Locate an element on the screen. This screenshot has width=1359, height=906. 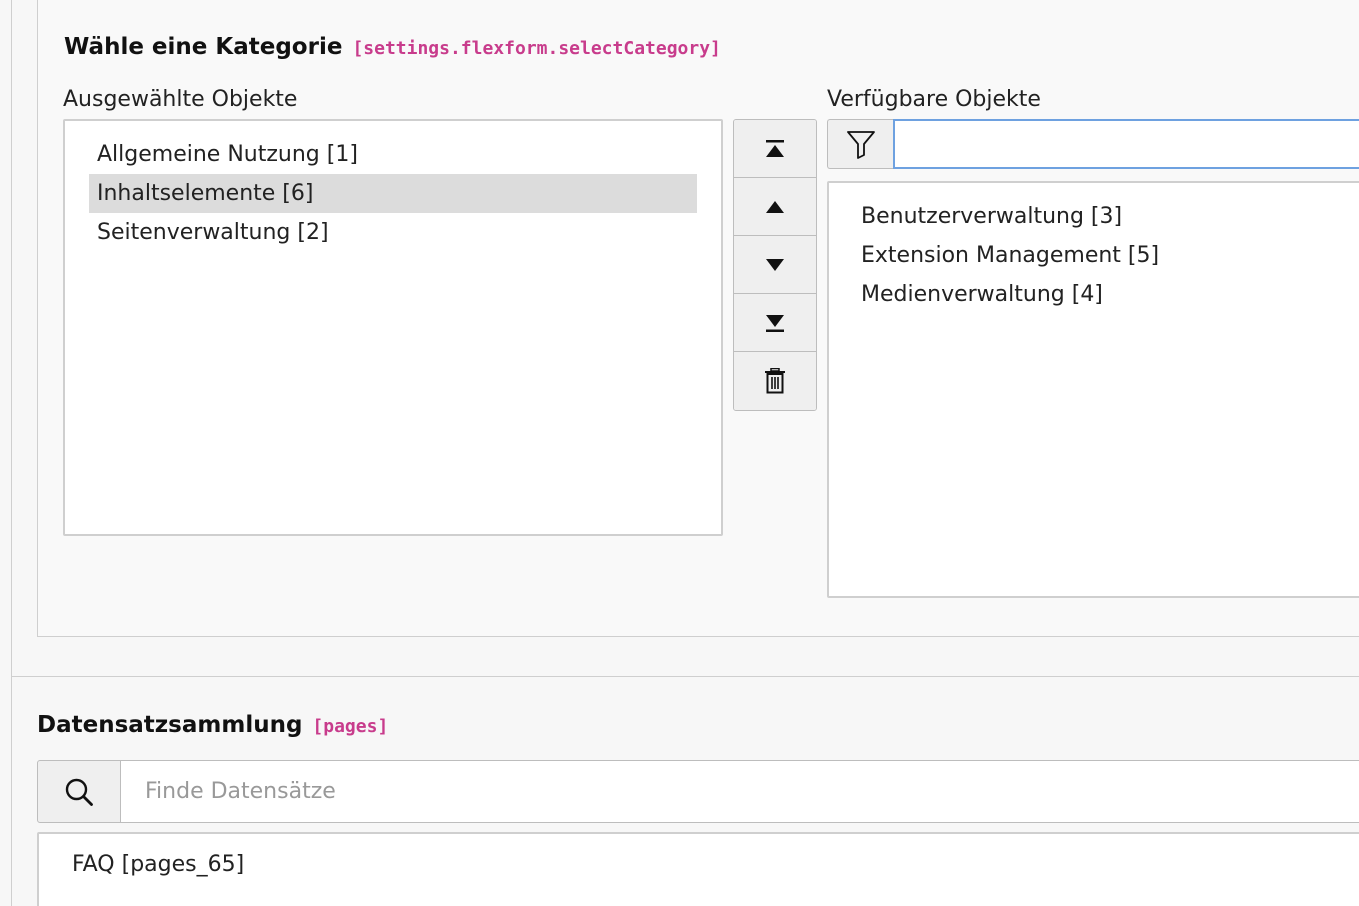
search-icon is located at coordinates (79, 792).